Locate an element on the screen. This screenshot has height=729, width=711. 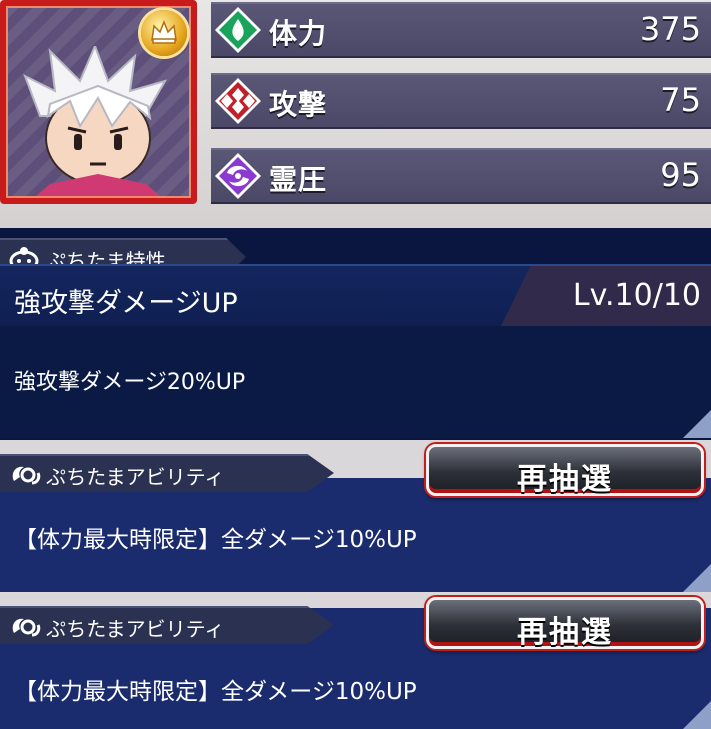
stat-row-attack: 攻撃 75 is located at coordinates (461, 101).